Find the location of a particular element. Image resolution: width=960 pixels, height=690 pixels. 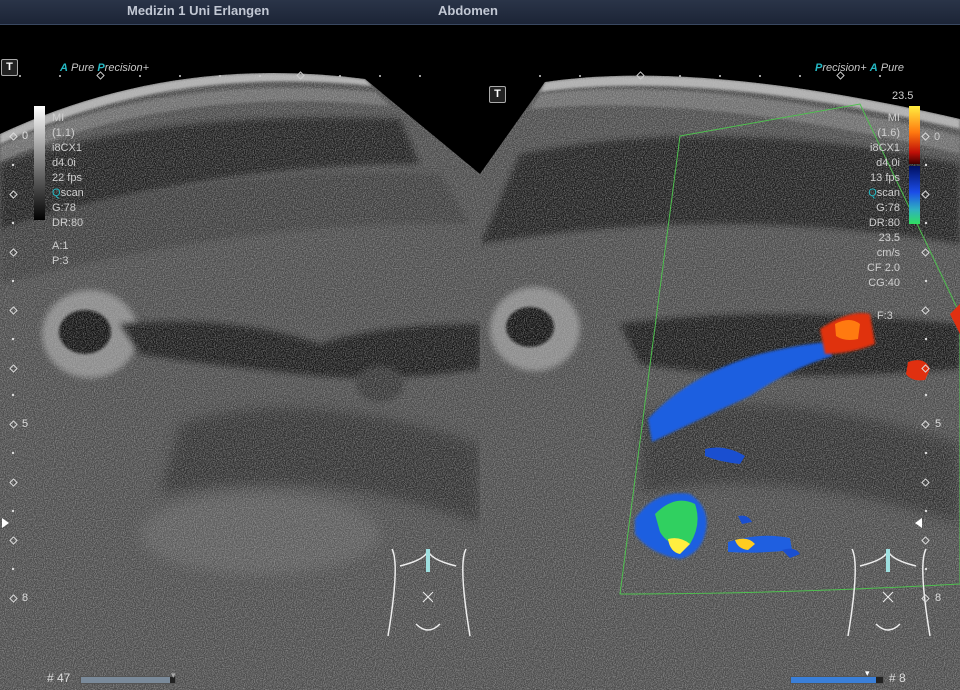

grayscale-bar is located at coordinates (39, 163).